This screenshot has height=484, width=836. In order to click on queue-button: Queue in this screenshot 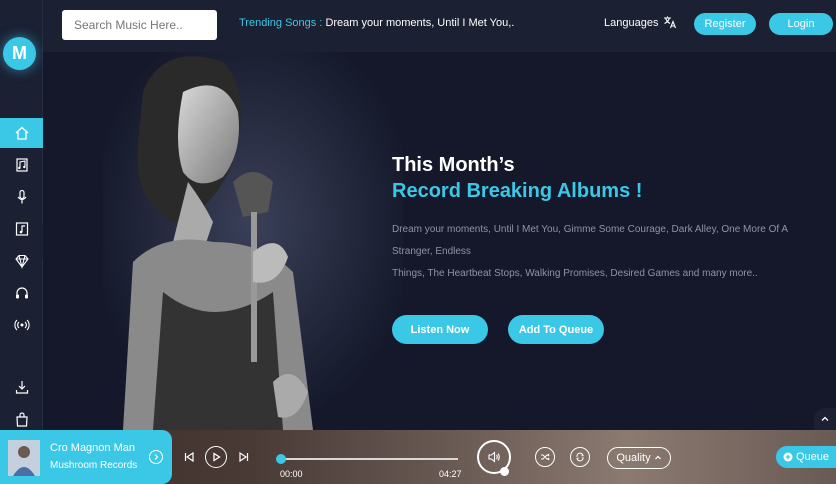, I will do `click(806, 457)`.